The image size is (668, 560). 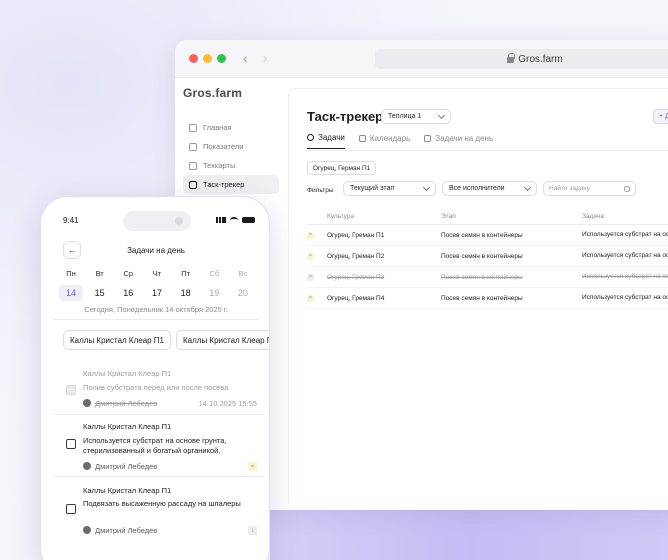 What do you see at coordinates (389, 188) in the screenshot?
I see `stage-select: Текущий этап` at bounding box center [389, 188].